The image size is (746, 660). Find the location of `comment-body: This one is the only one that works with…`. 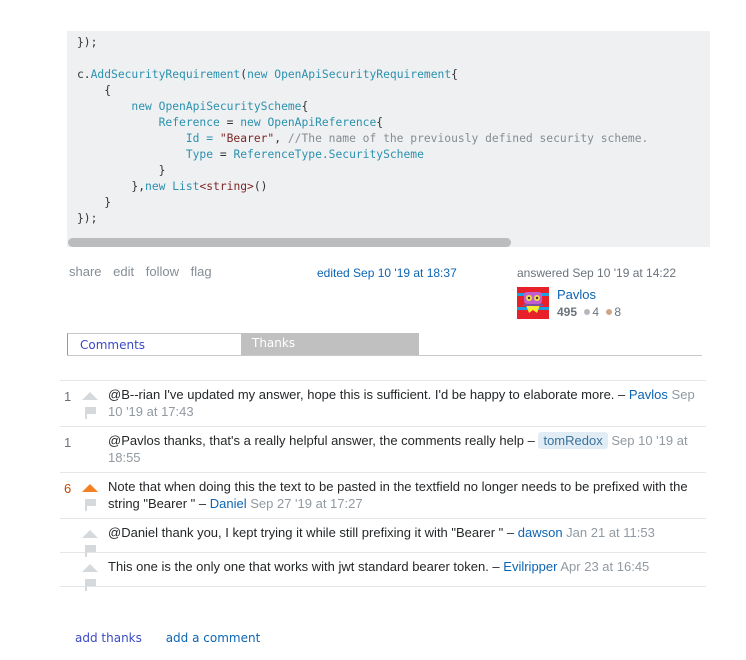

comment-body: This one is the only one that works with… is located at coordinates (407, 567).